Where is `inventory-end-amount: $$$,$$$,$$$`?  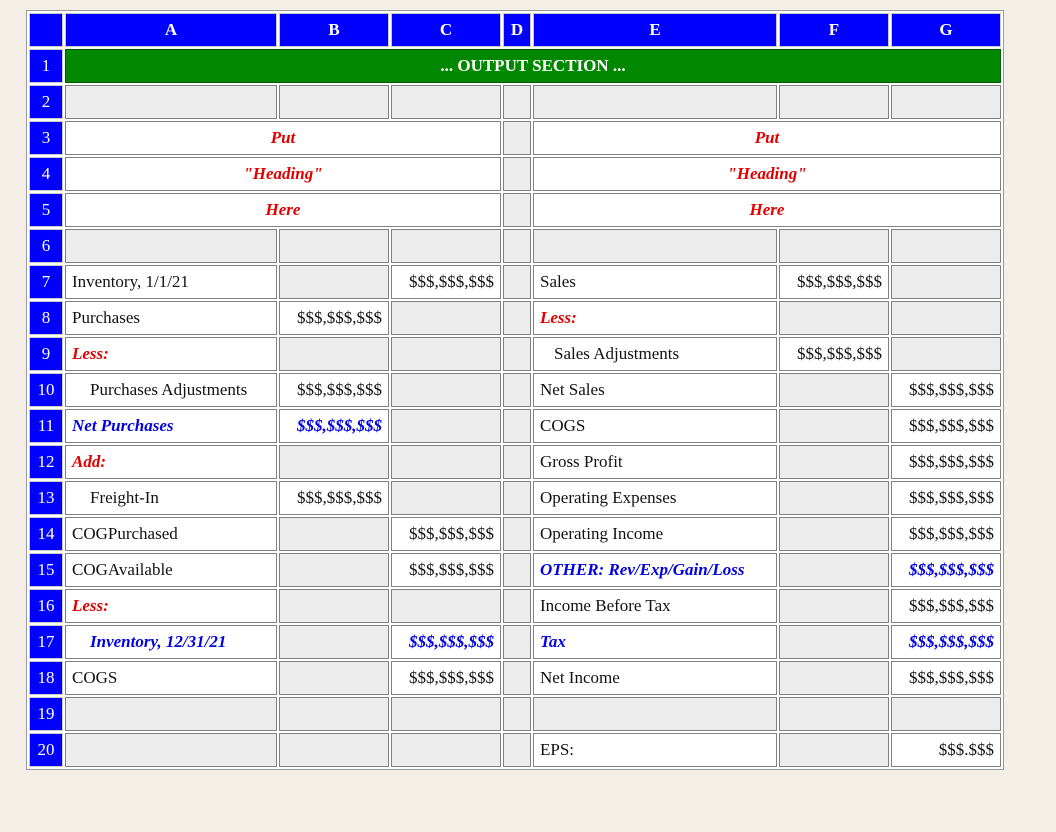 inventory-end-amount: $$$,$$$,$$$ is located at coordinates (446, 642).